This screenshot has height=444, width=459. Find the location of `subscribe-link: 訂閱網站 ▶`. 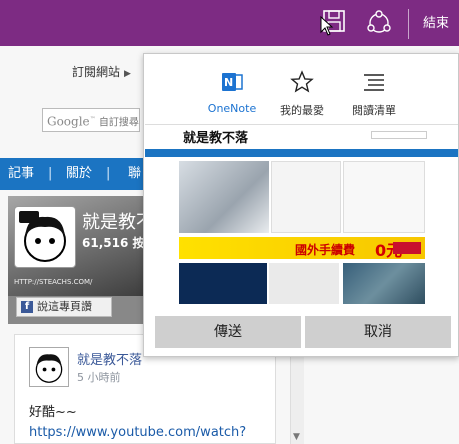

subscribe-link: 訂閱網站 ▶ is located at coordinates (101, 71).